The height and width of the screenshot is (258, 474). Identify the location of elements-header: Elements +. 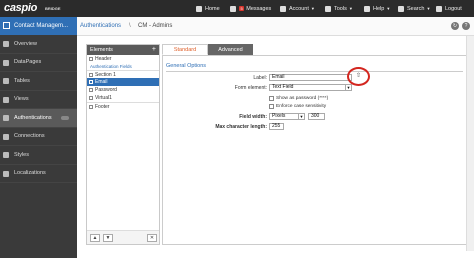
(123, 50).